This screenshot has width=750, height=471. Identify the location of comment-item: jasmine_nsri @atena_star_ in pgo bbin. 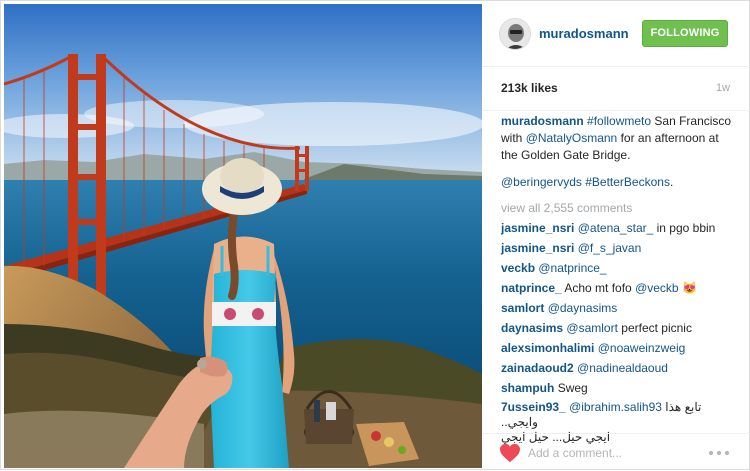
(617, 228).